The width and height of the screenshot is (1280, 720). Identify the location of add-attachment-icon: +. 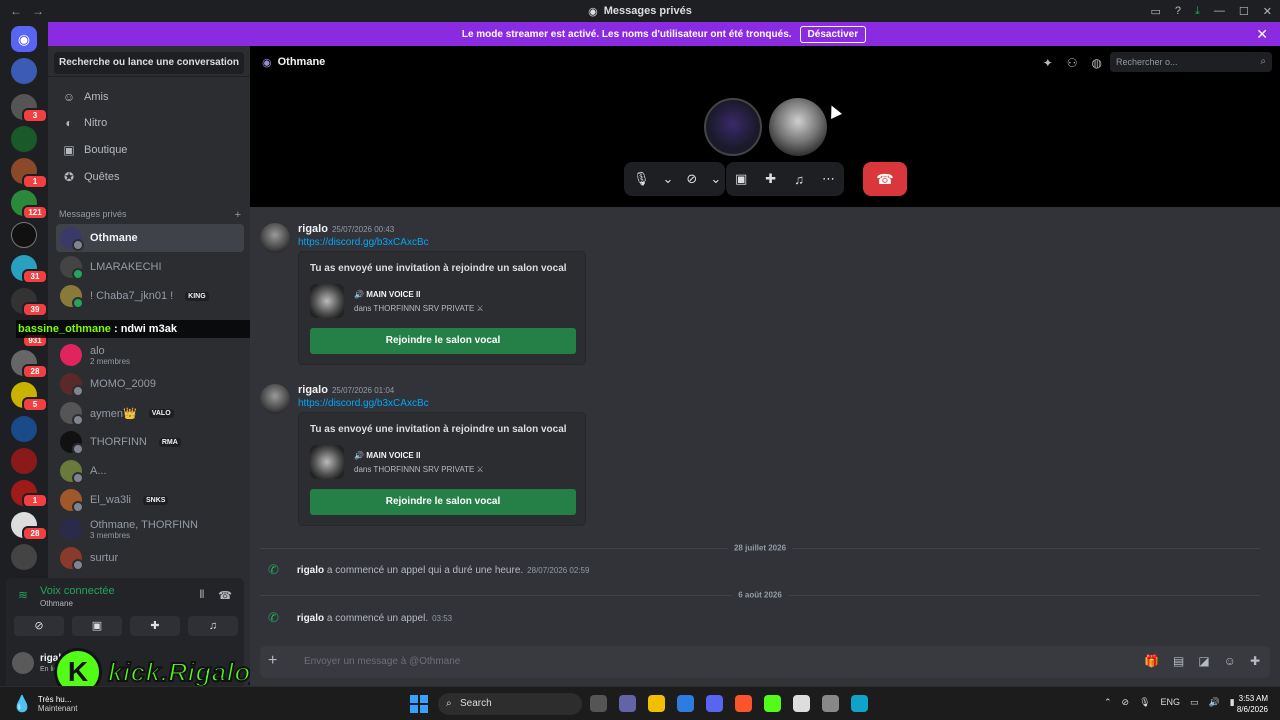
(272, 661).